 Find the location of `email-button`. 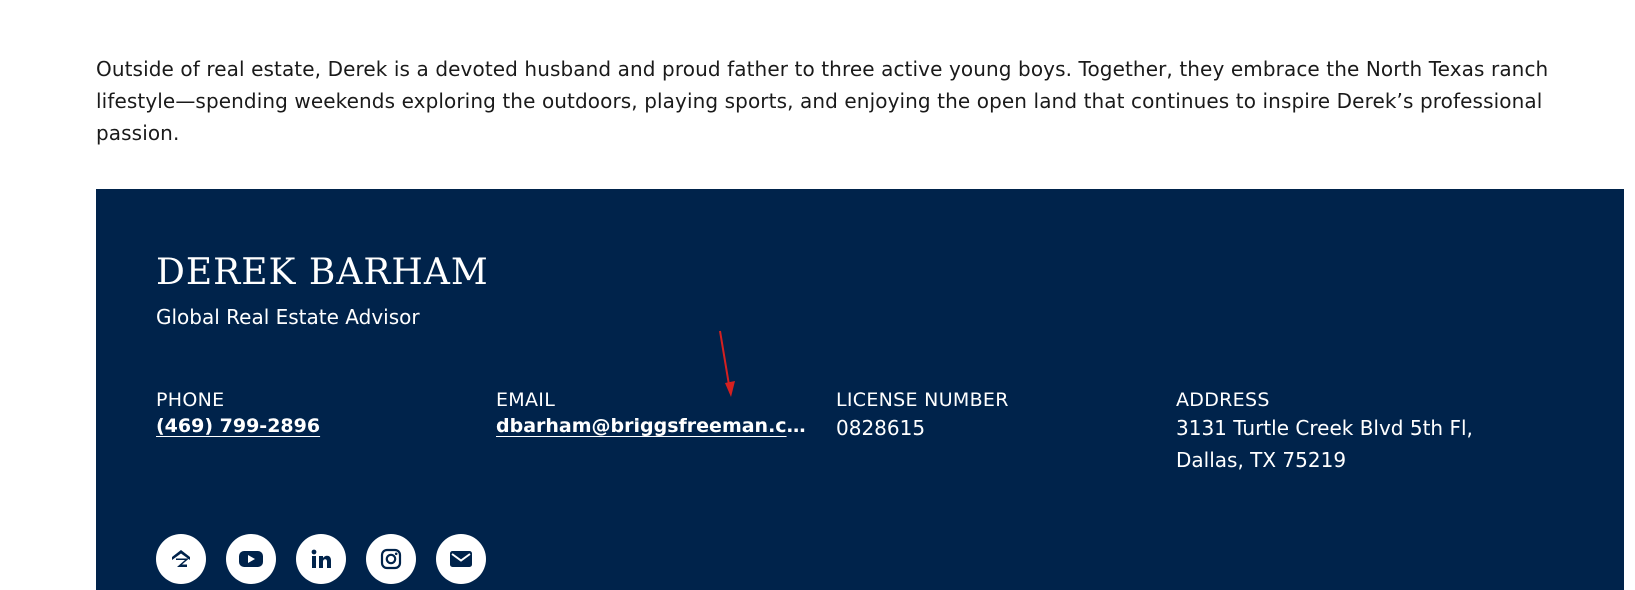

email-button is located at coordinates (461, 559).